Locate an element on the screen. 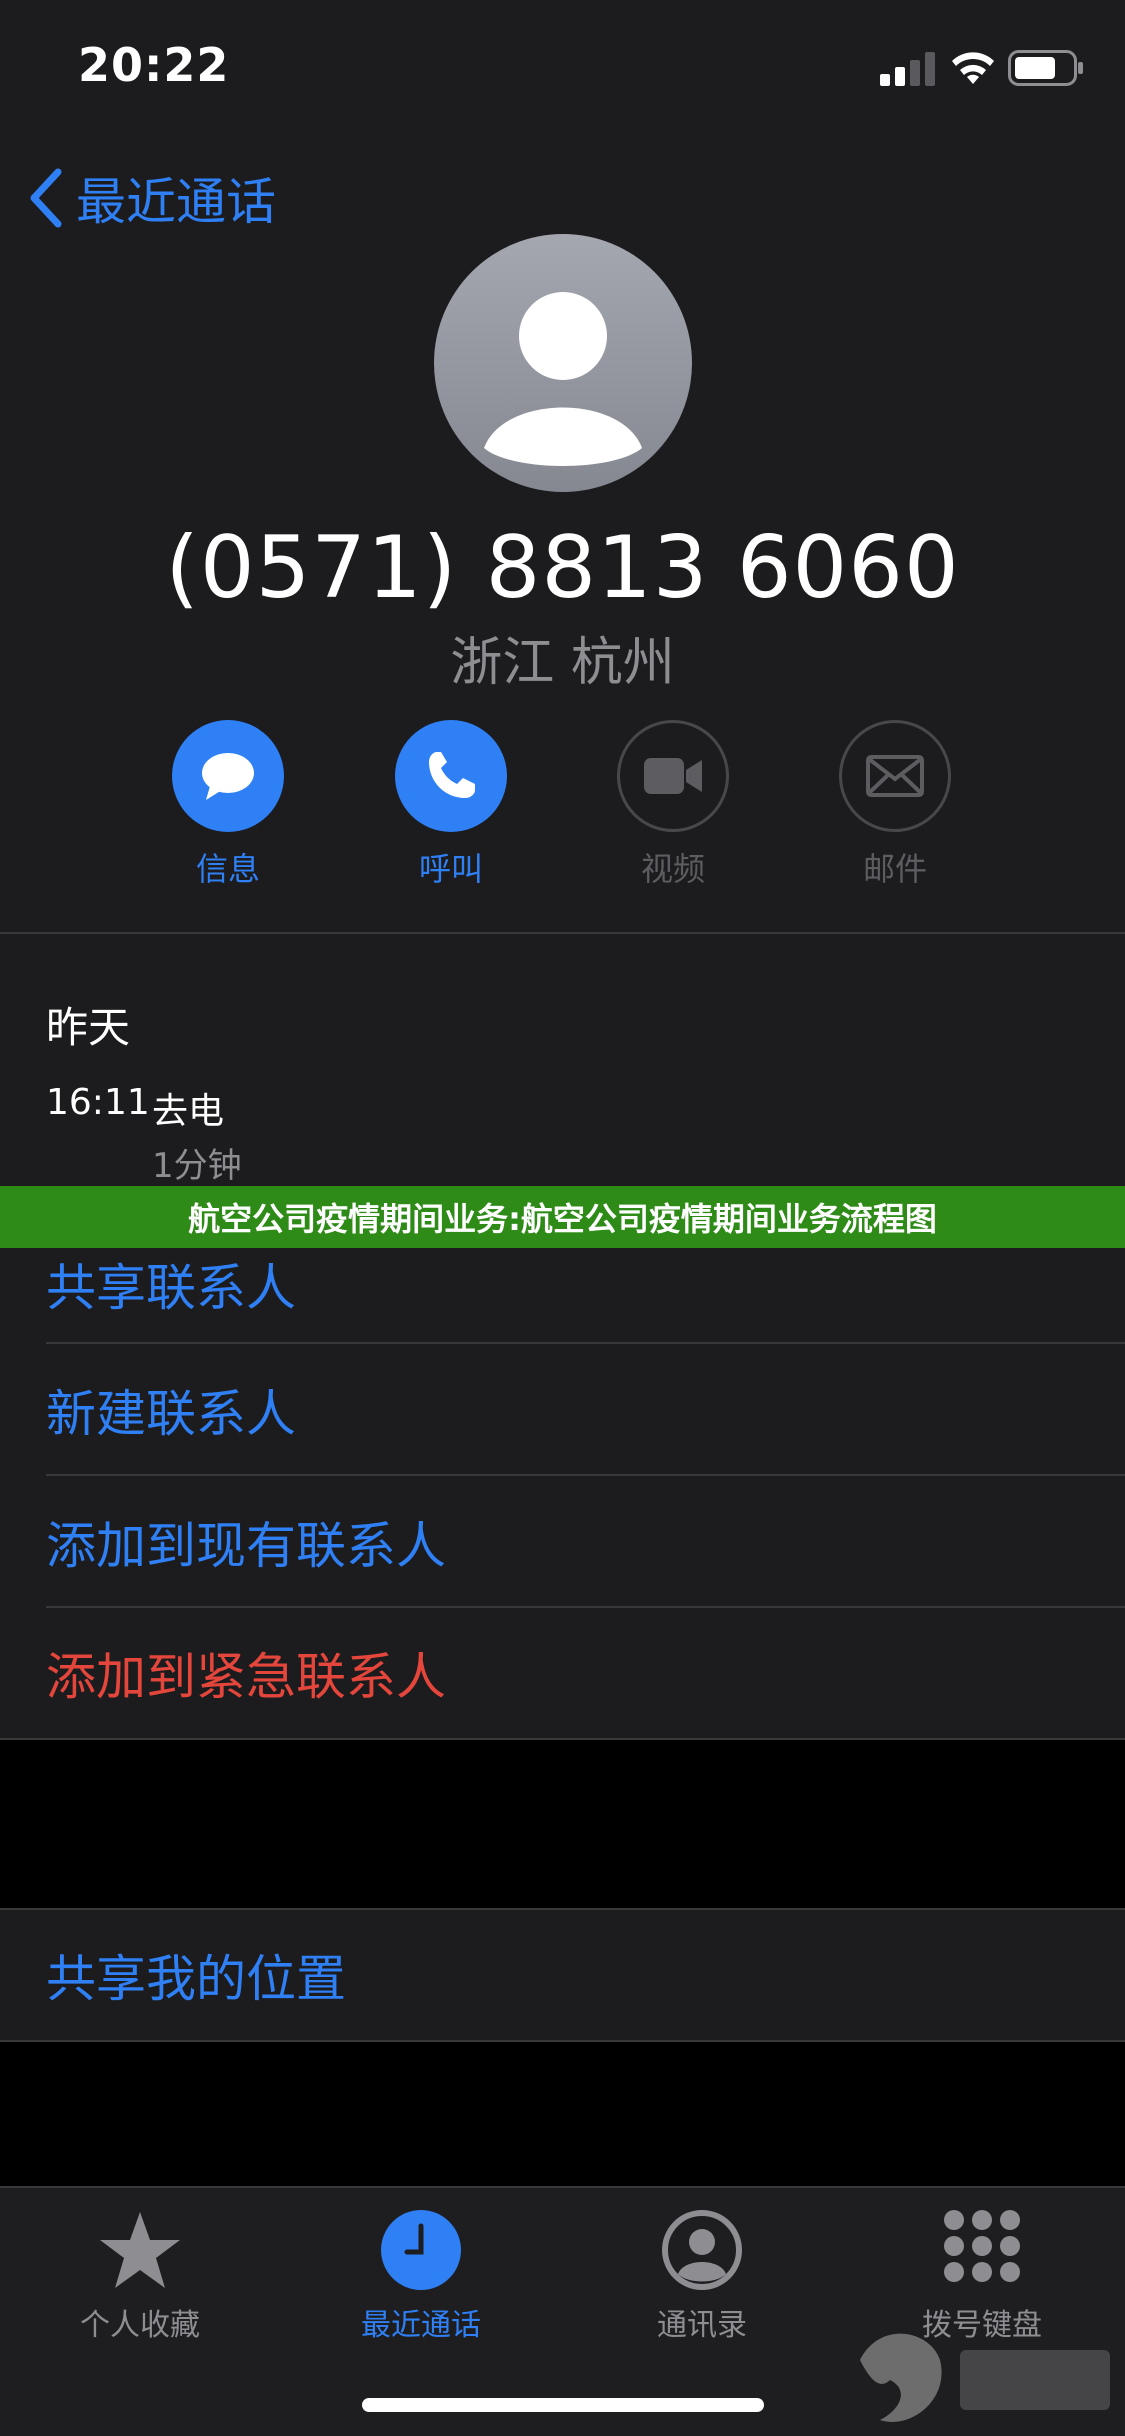  avatar is located at coordinates (563, 363).